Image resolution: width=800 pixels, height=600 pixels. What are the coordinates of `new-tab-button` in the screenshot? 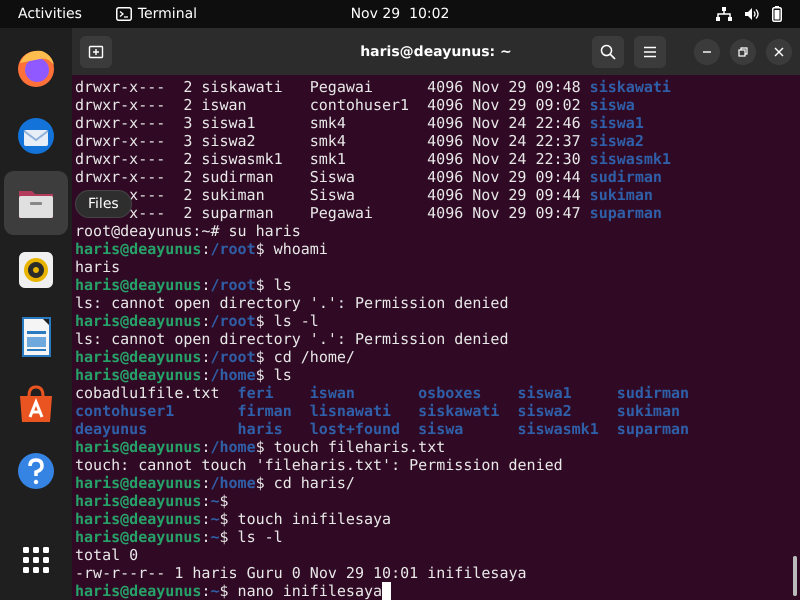 It's located at (96, 52).